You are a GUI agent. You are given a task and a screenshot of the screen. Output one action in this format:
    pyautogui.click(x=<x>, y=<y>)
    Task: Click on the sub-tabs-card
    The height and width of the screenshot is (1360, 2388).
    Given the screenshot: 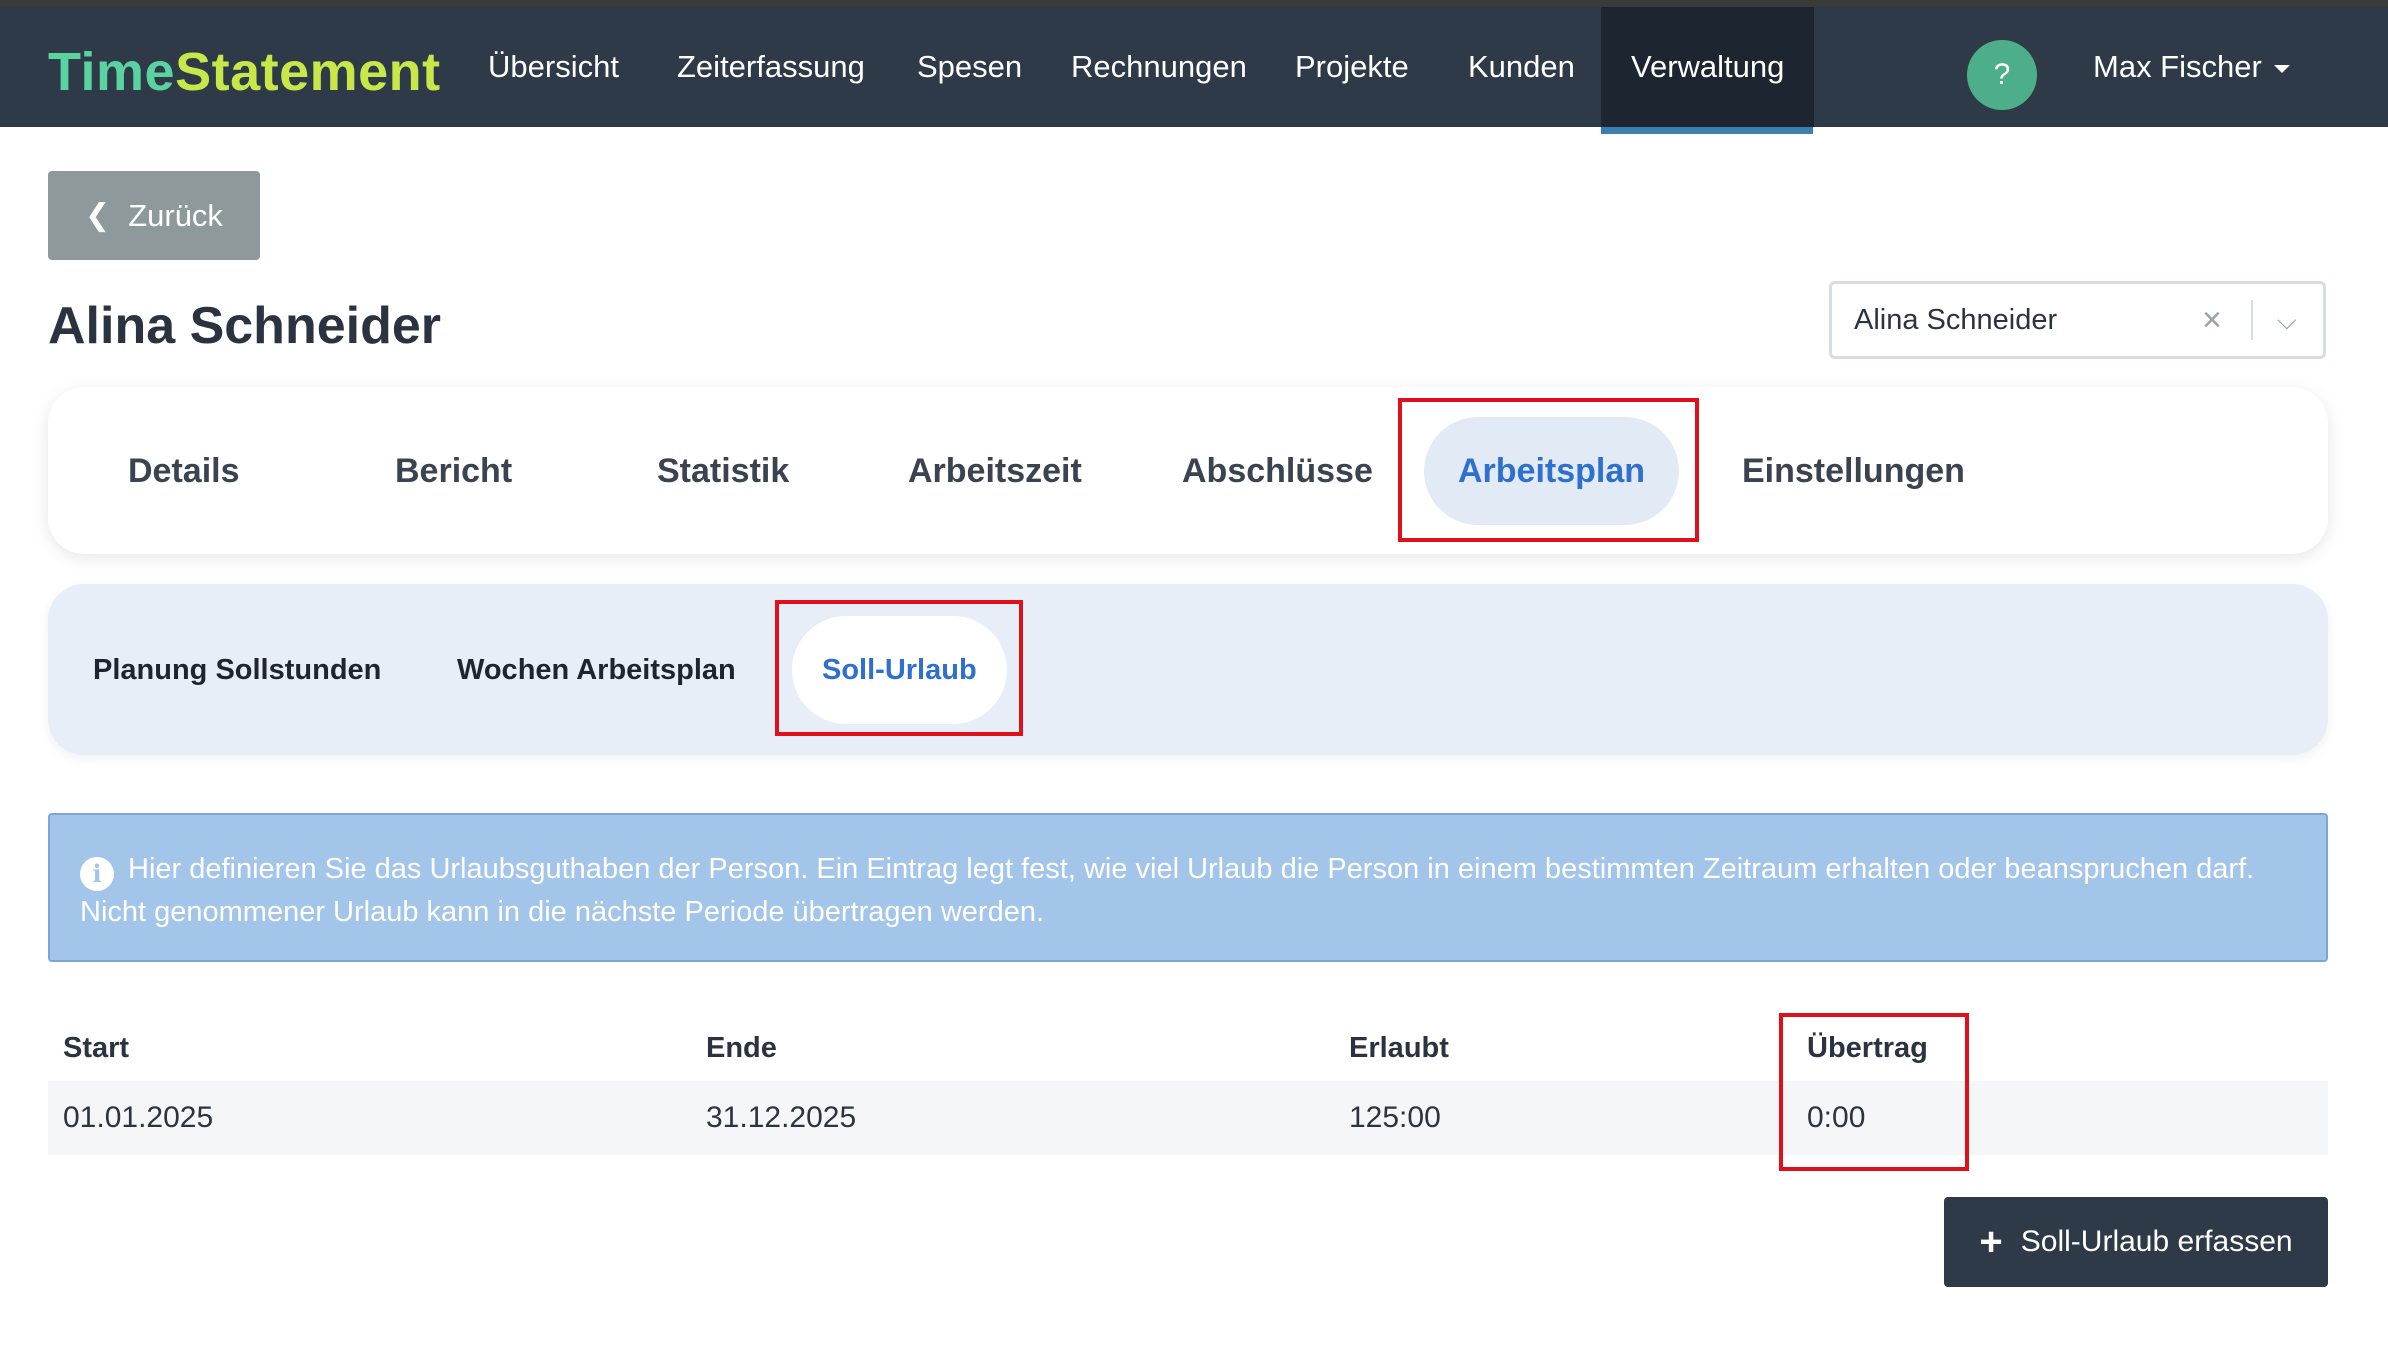 What is the action you would take?
    pyautogui.click(x=1188, y=669)
    